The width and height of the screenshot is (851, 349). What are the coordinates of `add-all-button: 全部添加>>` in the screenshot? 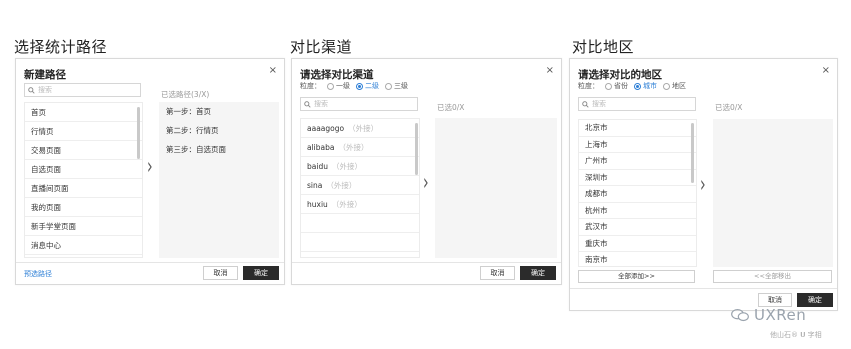 It's located at (636, 276).